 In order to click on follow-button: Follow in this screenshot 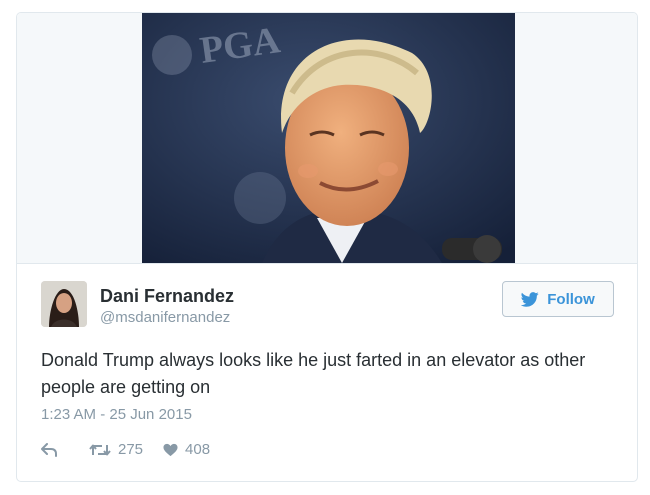, I will do `click(558, 299)`.